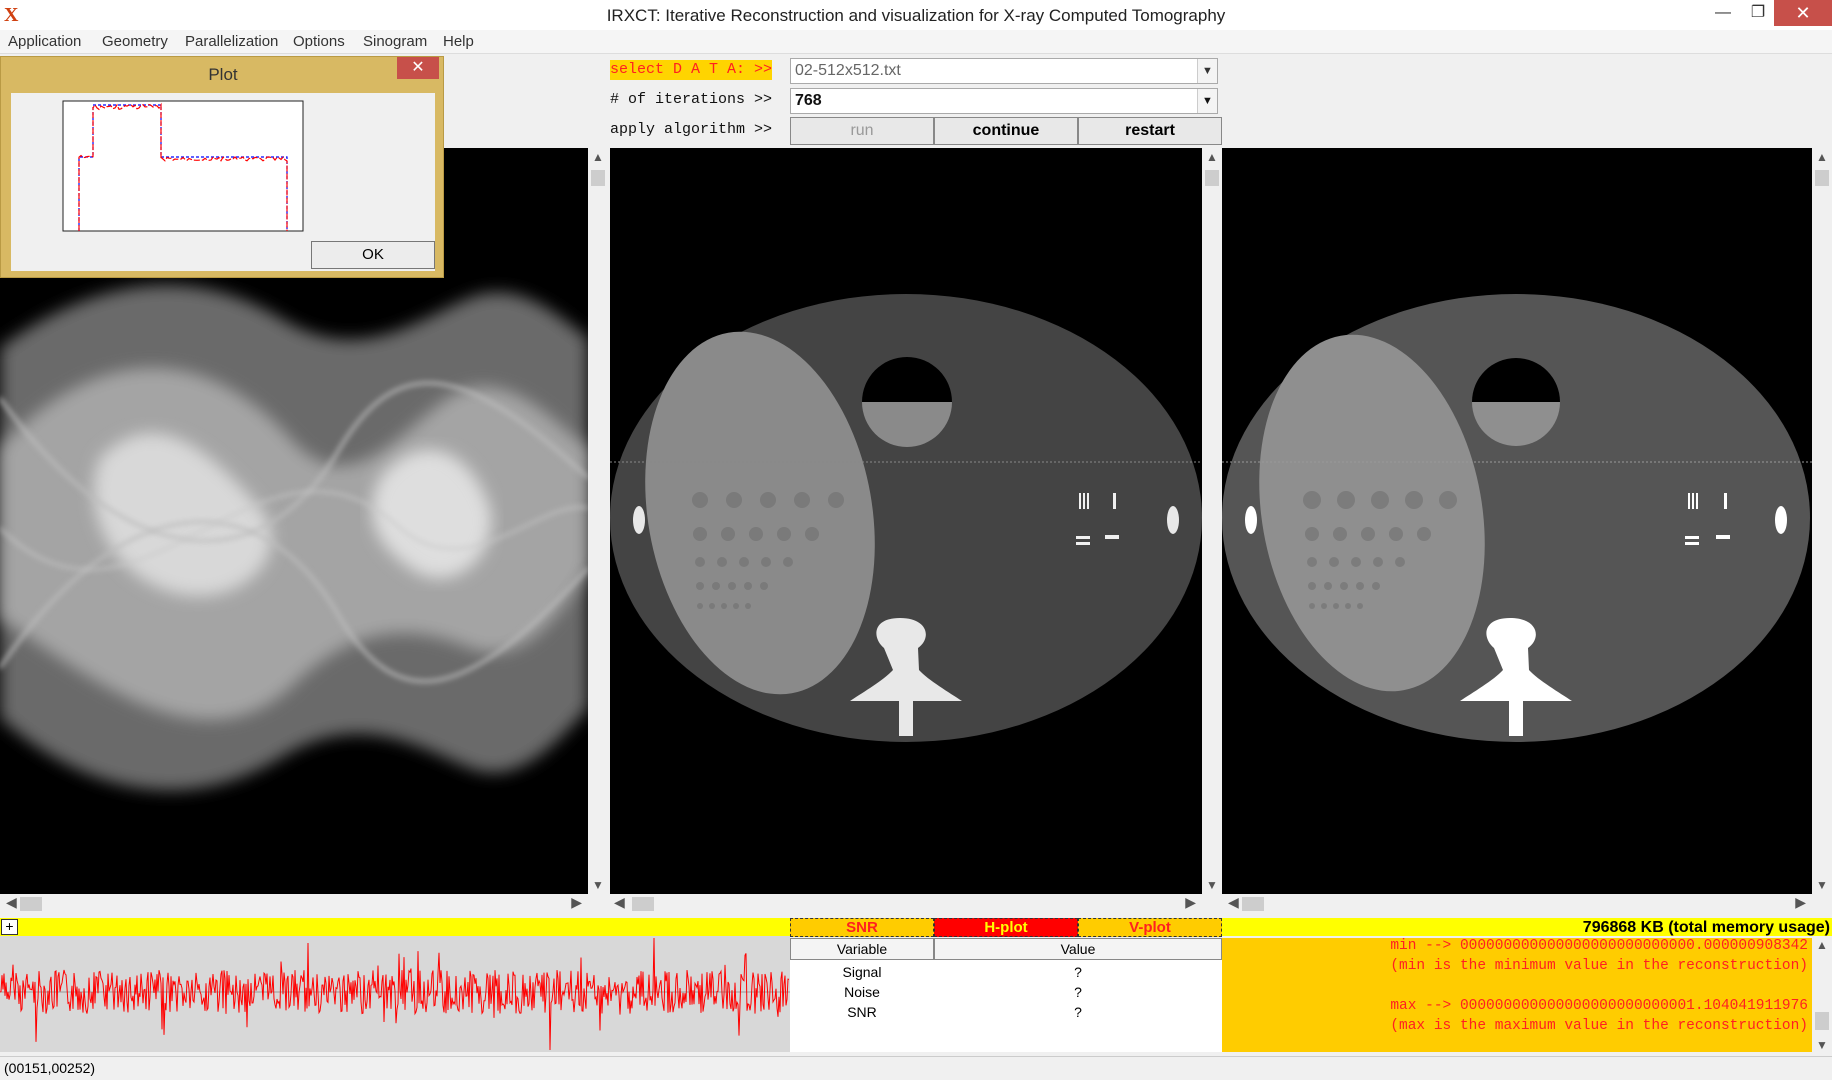 Image resolution: width=1832 pixels, height=1080 pixels. Describe the element at coordinates (395, 41) in the screenshot. I see `menu-sinogram: Sinogram` at that location.